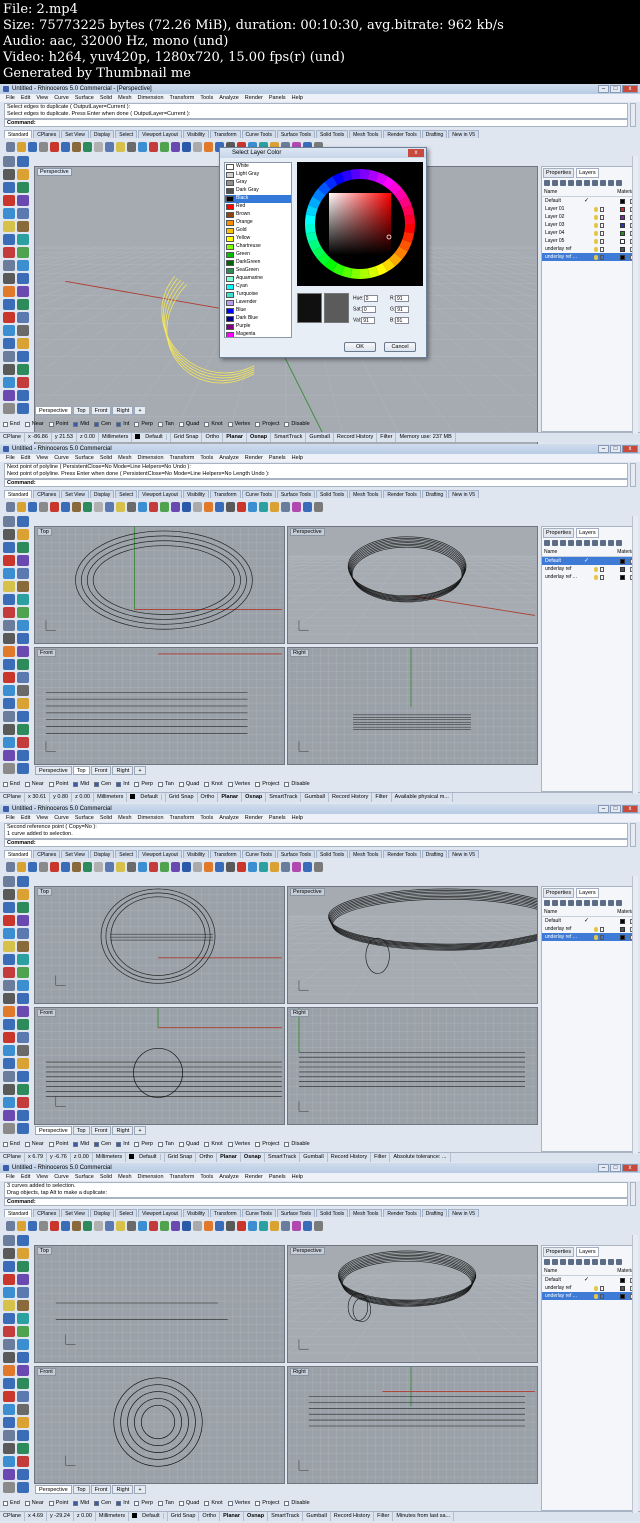 This screenshot has height=1523, width=640. I want to click on minimize-button: –, so click(603, 449).